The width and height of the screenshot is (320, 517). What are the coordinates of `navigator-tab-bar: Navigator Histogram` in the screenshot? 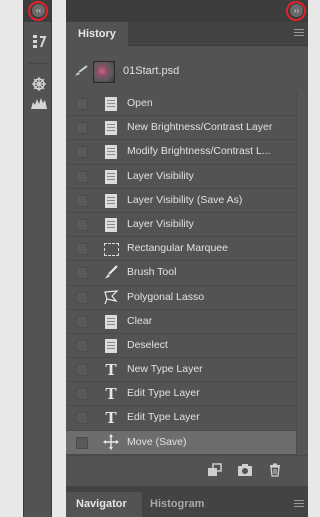 It's located at (187, 504).